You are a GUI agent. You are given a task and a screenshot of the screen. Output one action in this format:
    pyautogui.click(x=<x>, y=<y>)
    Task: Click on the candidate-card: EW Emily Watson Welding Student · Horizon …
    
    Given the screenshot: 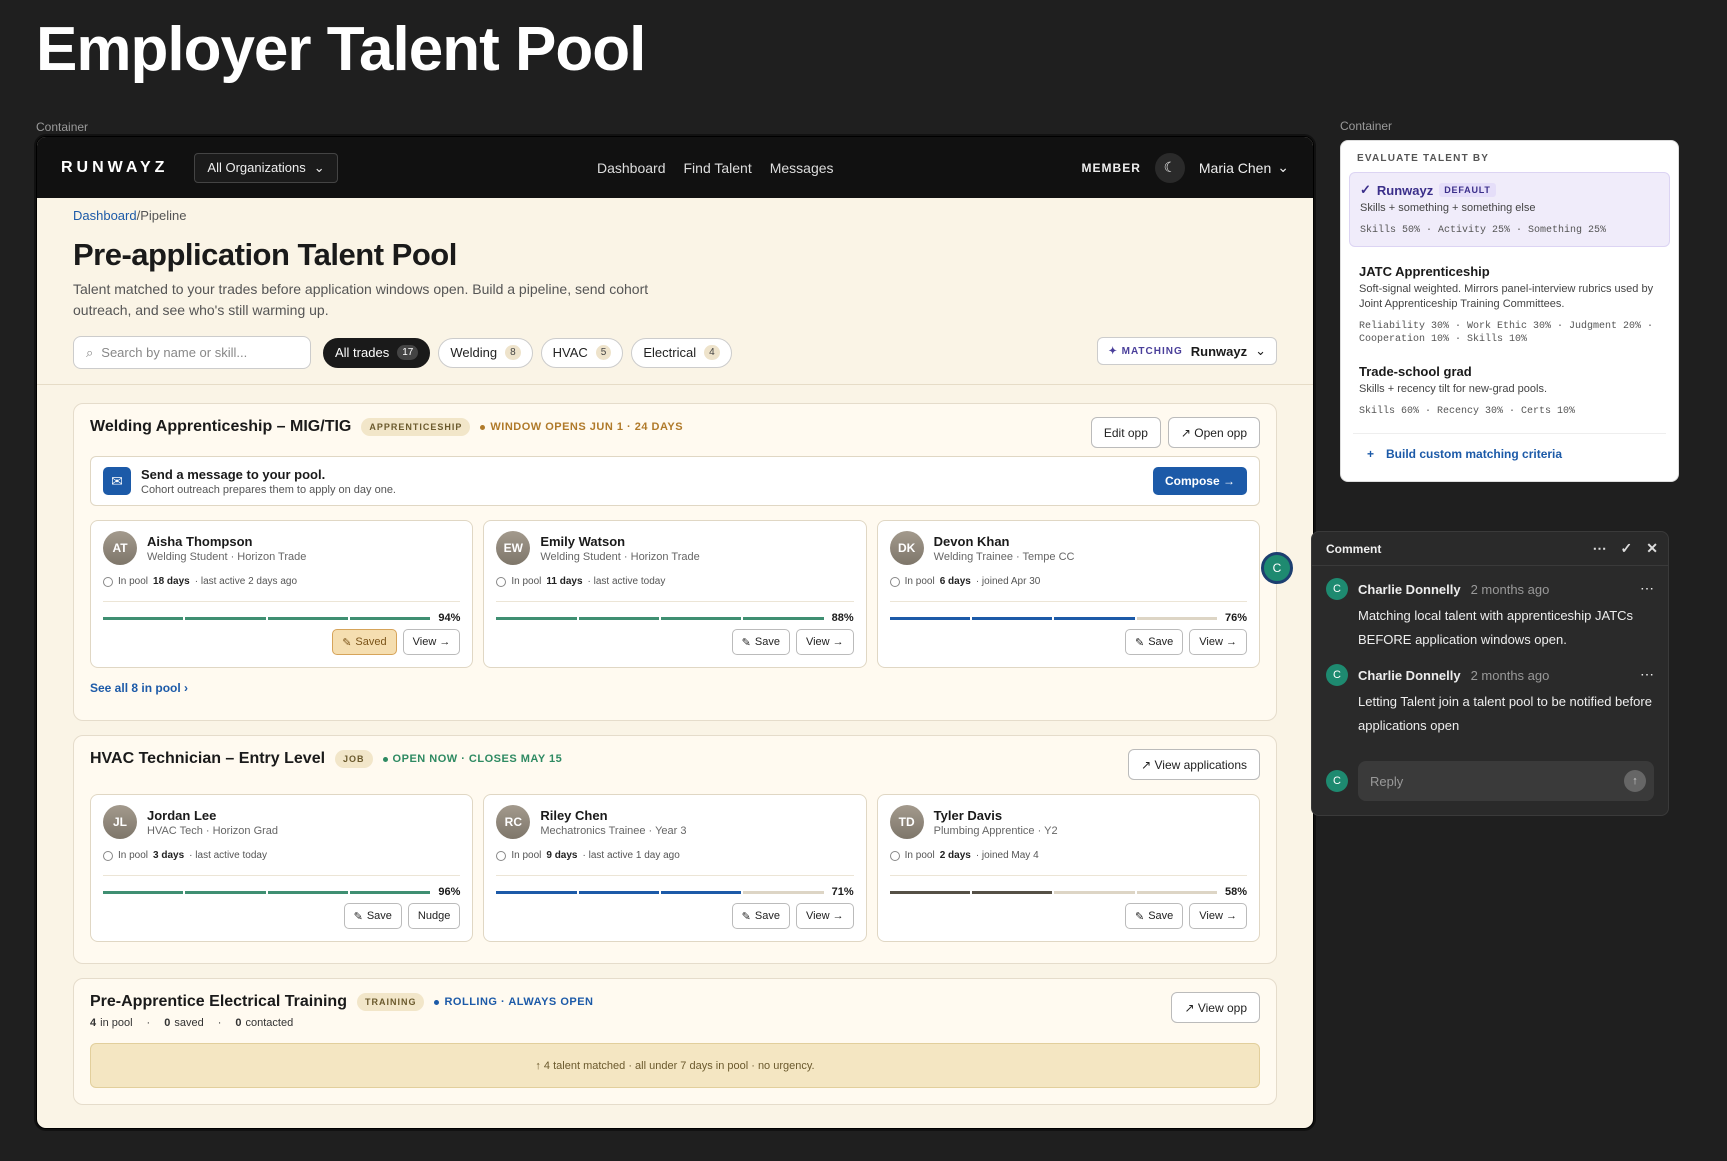 What is the action you would take?
    pyautogui.click(x=675, y=594)
    